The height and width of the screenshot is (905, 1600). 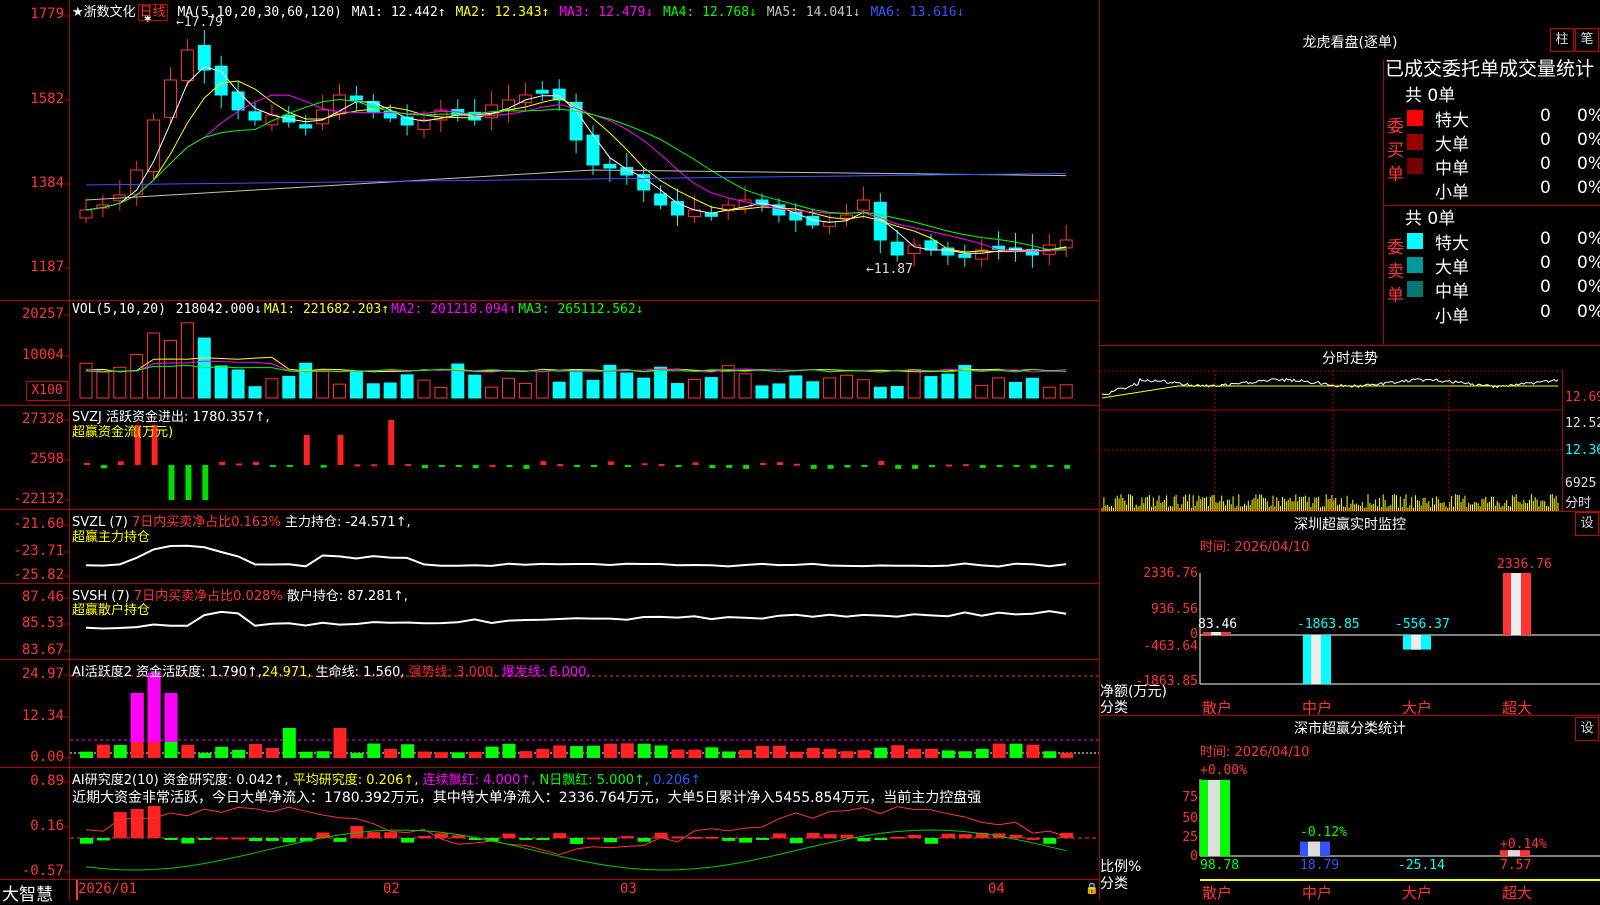 What do you see at coordinates (606, 12) in the screenshot?
I see `ma3-value: MA3: 12.479↓` at bounding box center [606, 12].